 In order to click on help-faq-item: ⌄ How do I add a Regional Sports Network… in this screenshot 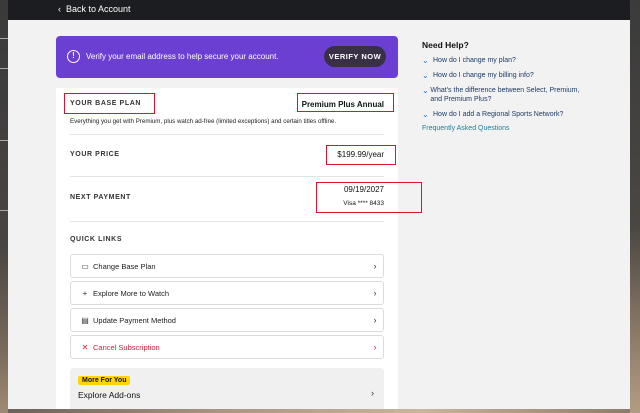, I will do `click(507, 114)`.